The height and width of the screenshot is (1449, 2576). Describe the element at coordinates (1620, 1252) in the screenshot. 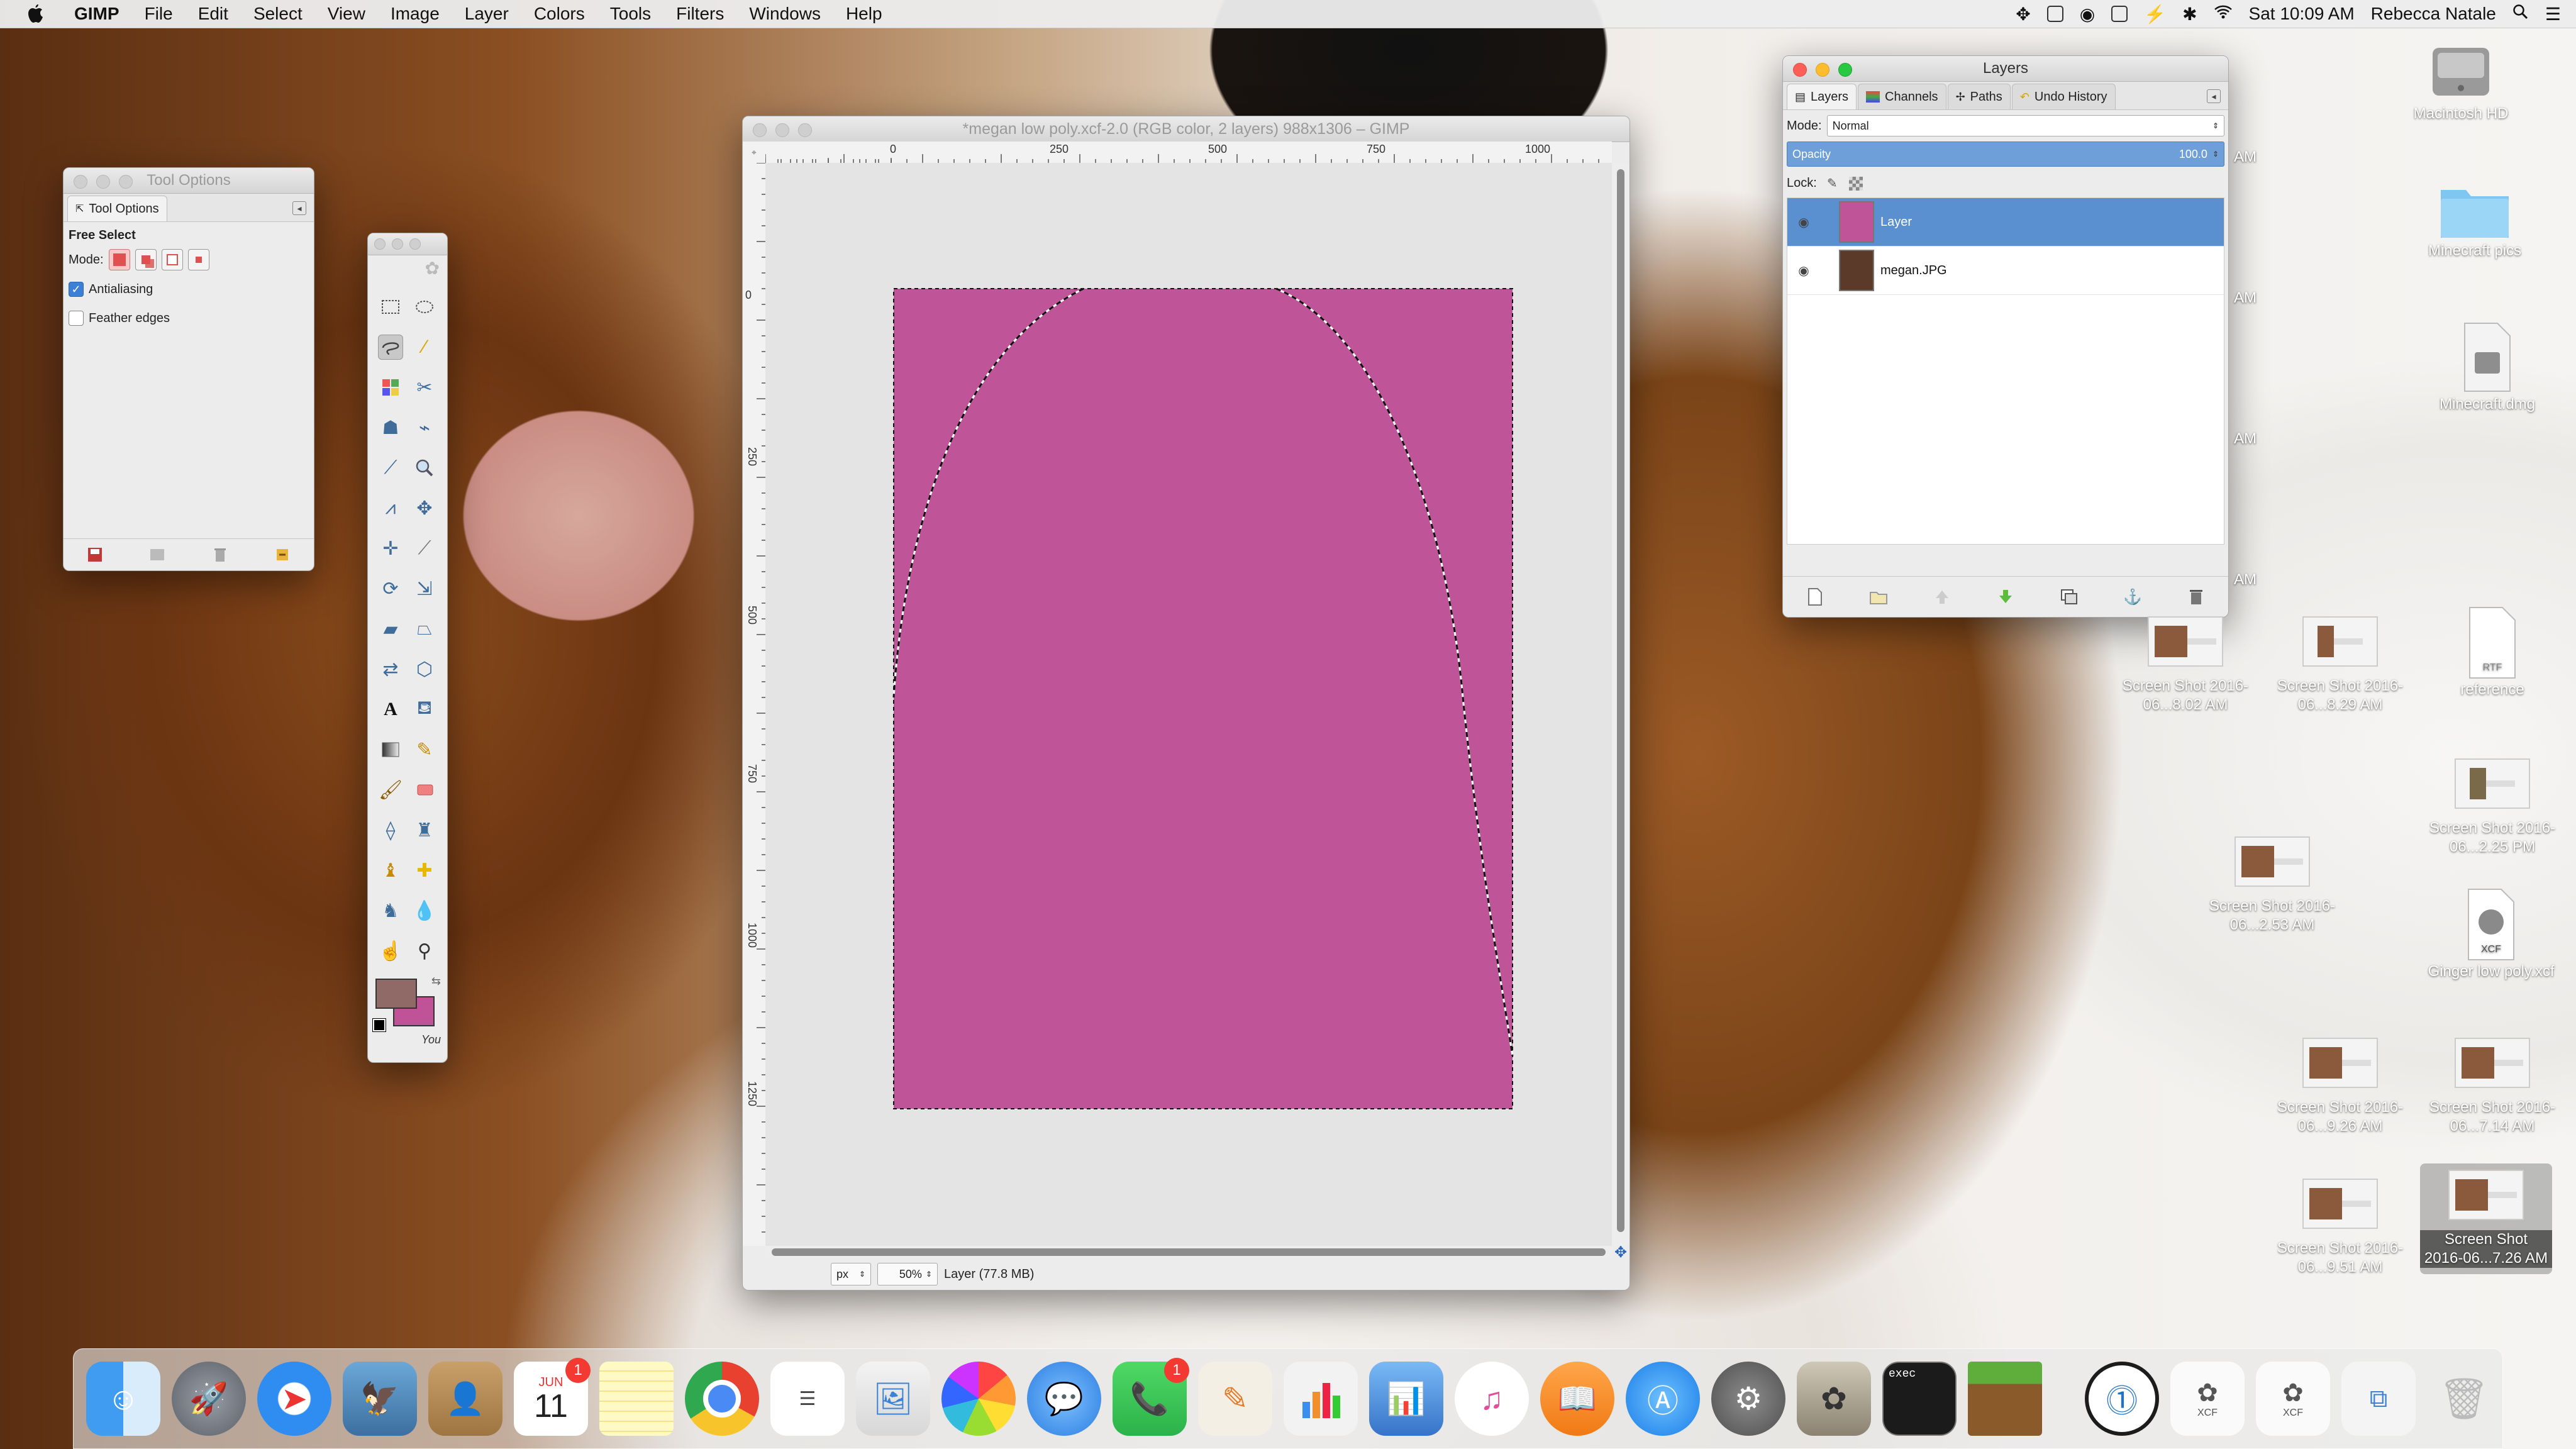

I see `navigate-icon: ✥` at that location.